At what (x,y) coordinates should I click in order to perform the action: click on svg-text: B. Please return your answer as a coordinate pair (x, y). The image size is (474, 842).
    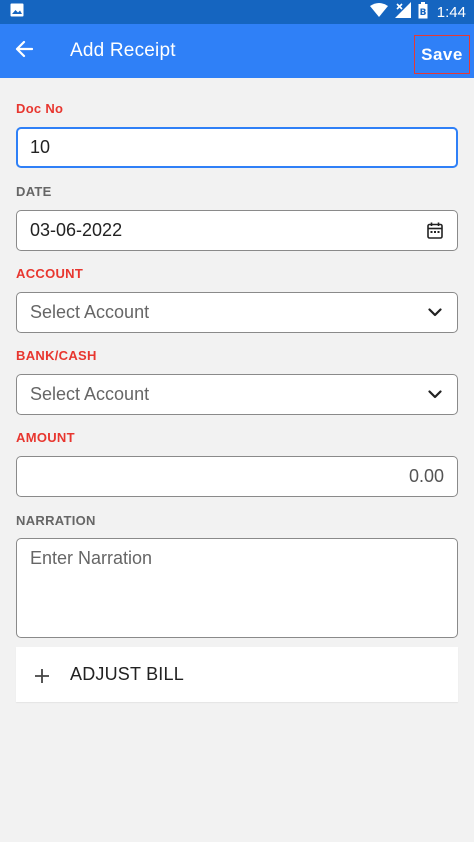
    Looking at the image, I should click on (422, 13).